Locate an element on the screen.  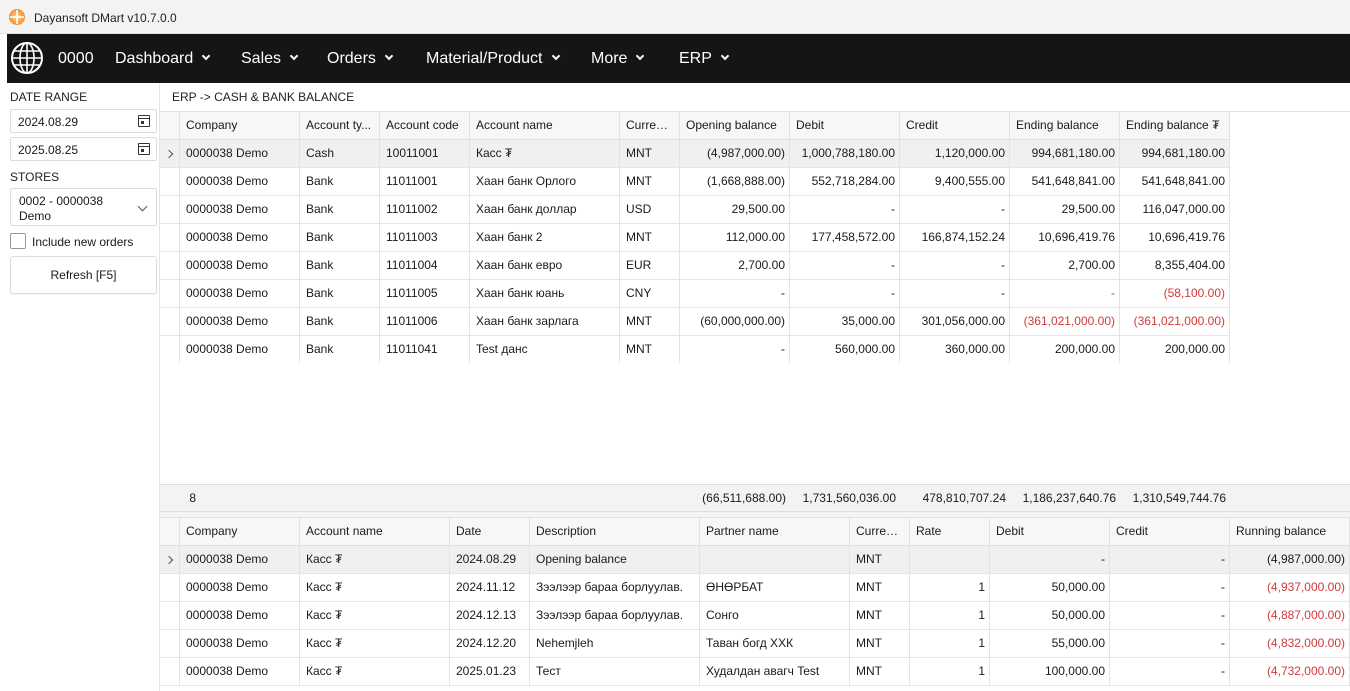
table-cell: Хаан банк юань is located at coordinates (545, 294).